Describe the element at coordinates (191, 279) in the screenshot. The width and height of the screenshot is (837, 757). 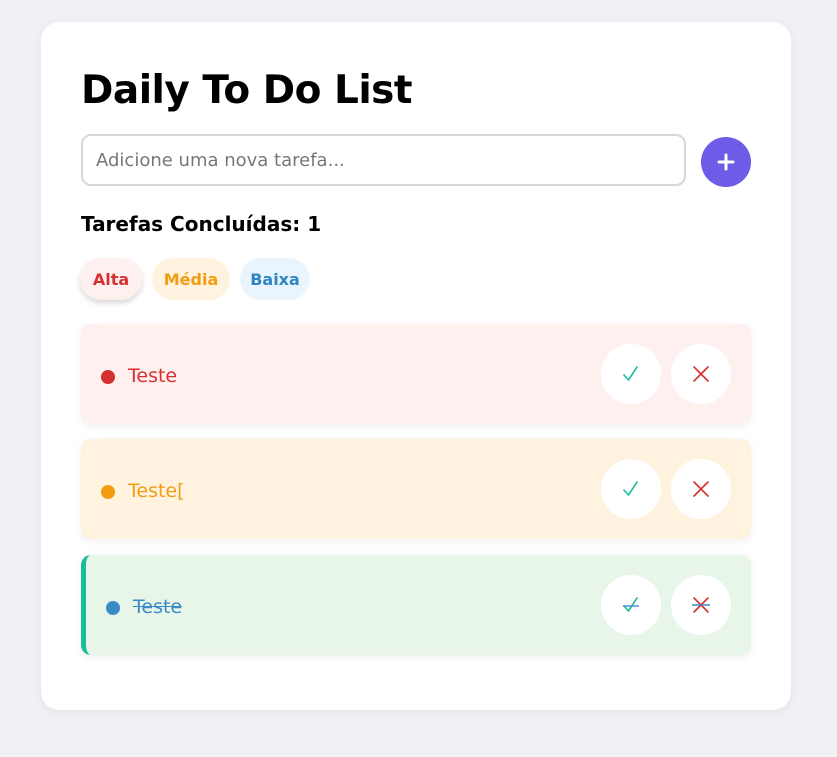
I see `filter-medium-button: Média` at that location.